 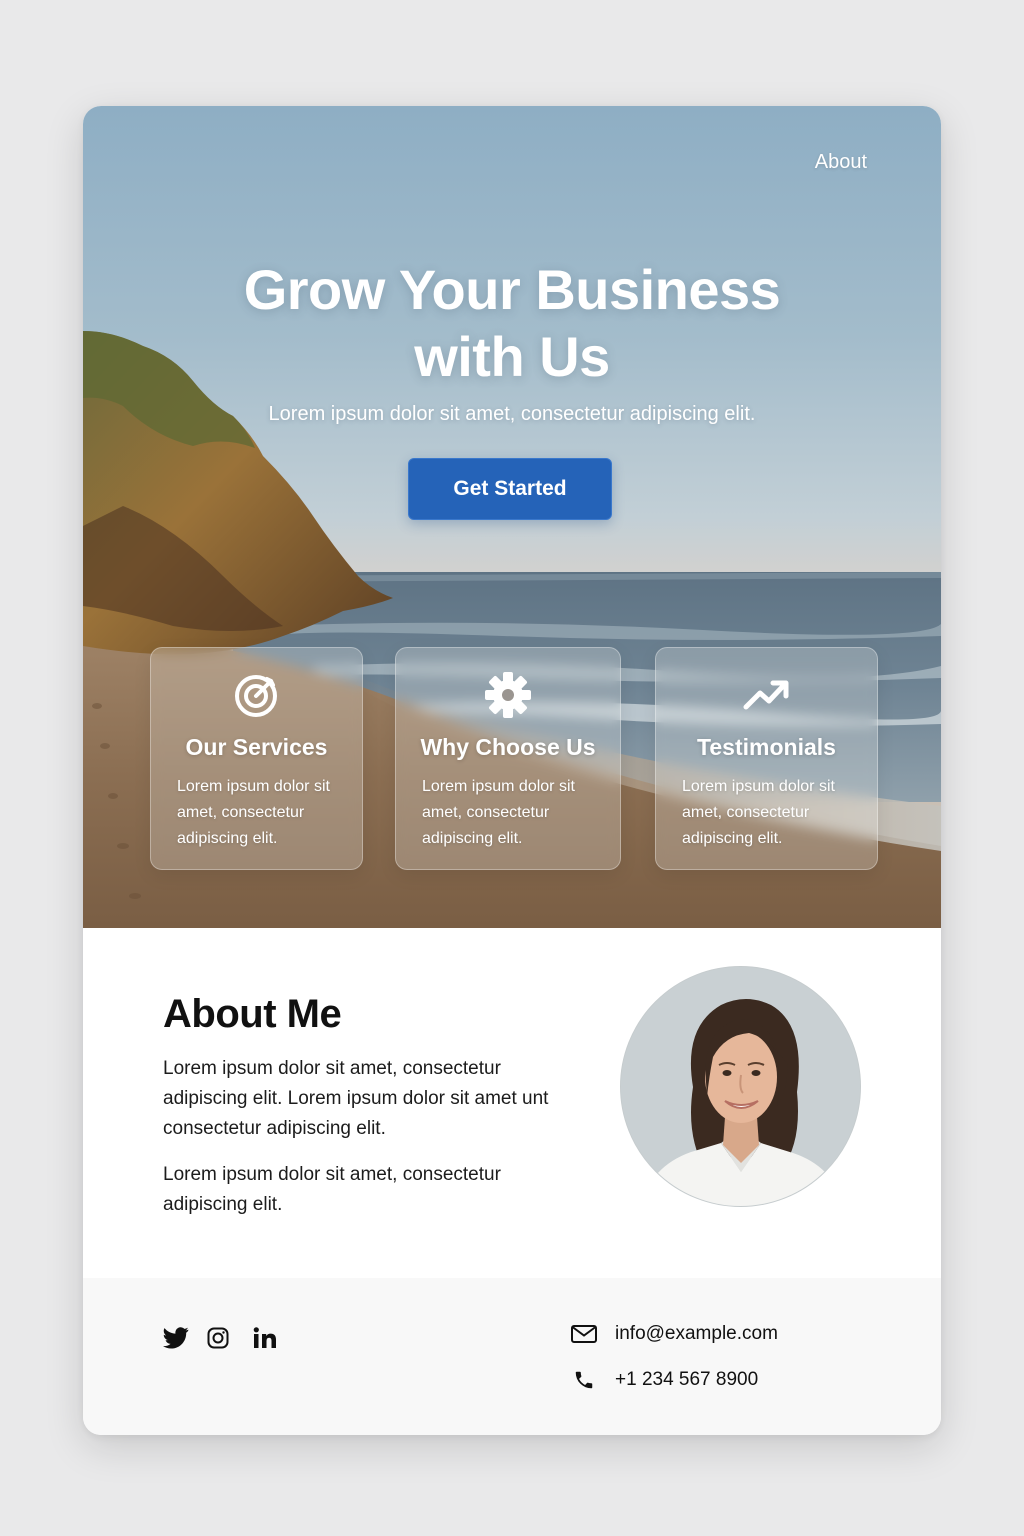 What do you see at coordinates (512, 356) in the screenshot?
I see `hero-title-line-2: with Us` at bounding box center [512, 356].